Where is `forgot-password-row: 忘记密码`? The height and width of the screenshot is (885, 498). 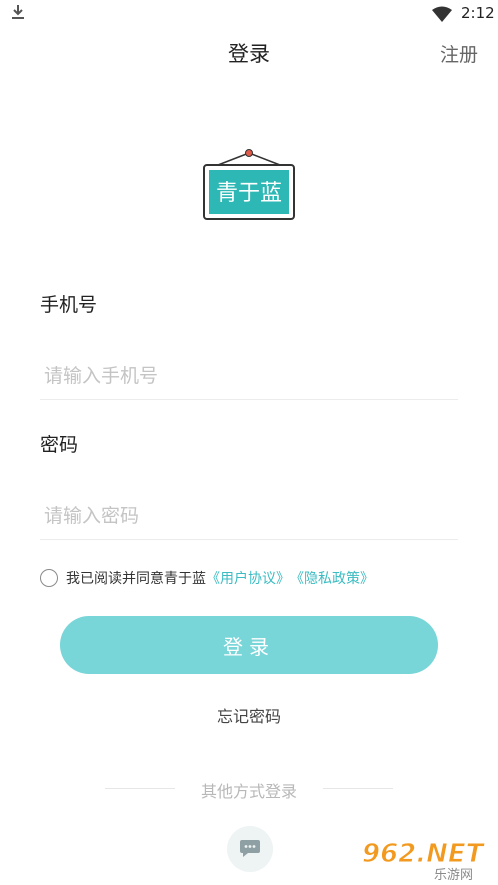 forgot-password-row: 忘记密码 is located at coordinates (249, 715).